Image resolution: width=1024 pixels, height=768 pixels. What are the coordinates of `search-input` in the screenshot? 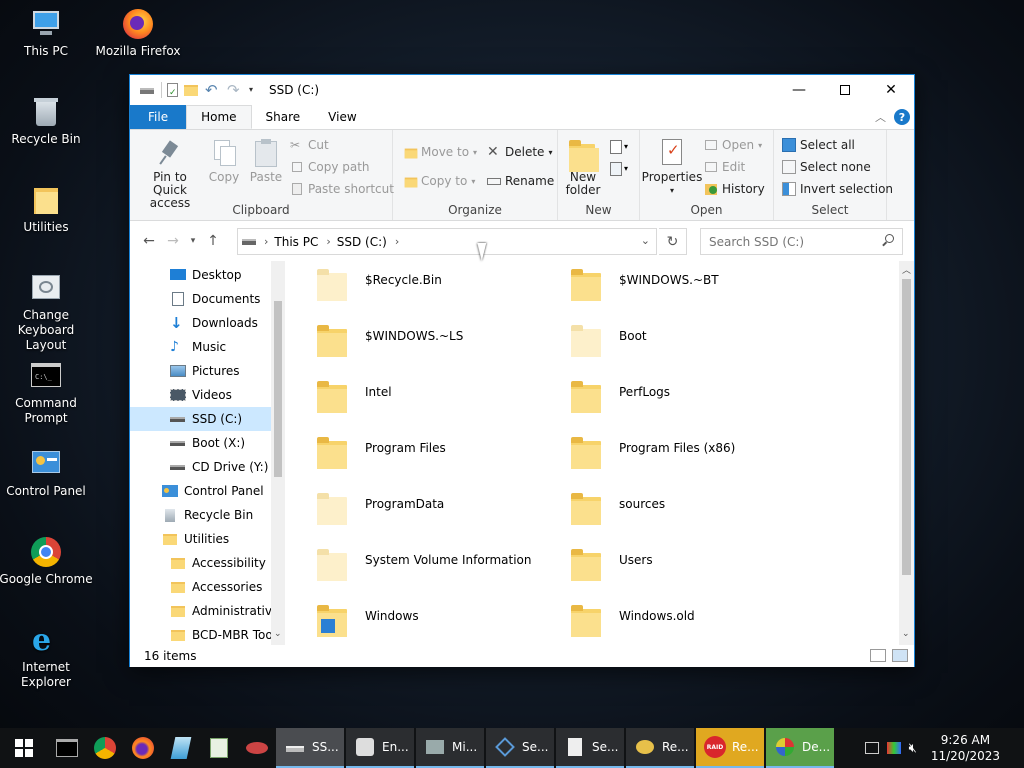 It's located at (786, 241).